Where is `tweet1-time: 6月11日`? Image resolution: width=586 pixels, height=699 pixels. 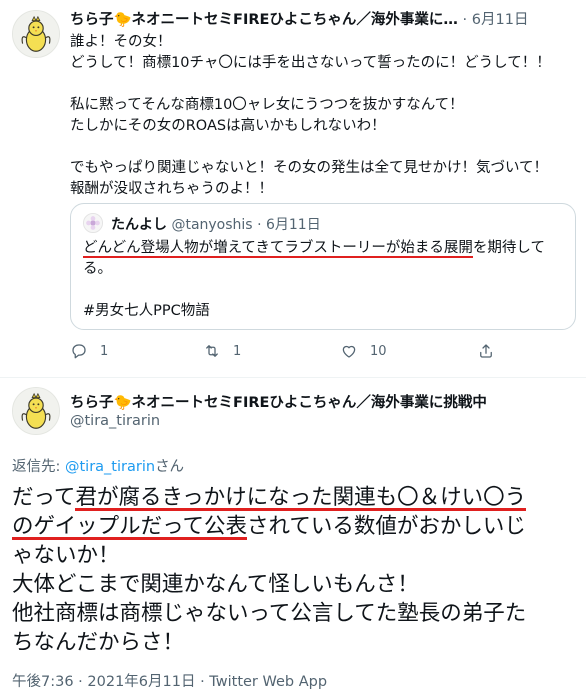
tweet1-time: 6月11日 is located at coordinates (500, 20).